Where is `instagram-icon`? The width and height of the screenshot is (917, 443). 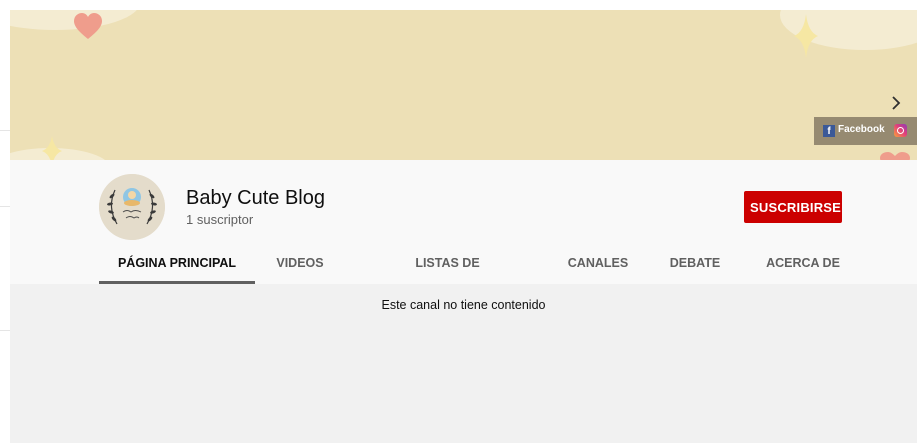
instagram-icon is located at coordinates (900, 130).